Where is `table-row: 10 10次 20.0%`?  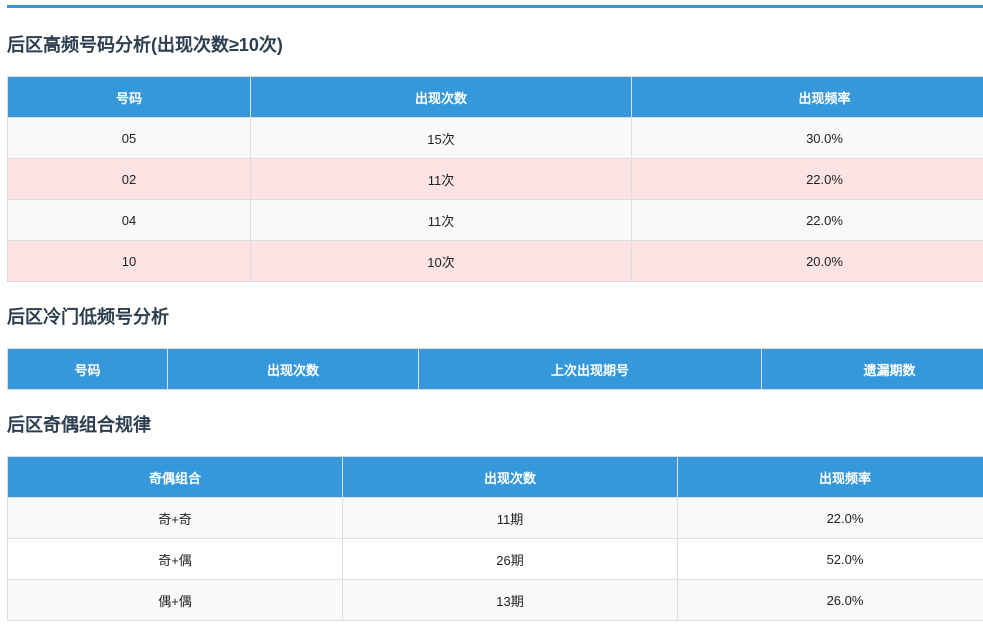 table-row: 10 10次 20.0% is located at coordinates (495, 261).